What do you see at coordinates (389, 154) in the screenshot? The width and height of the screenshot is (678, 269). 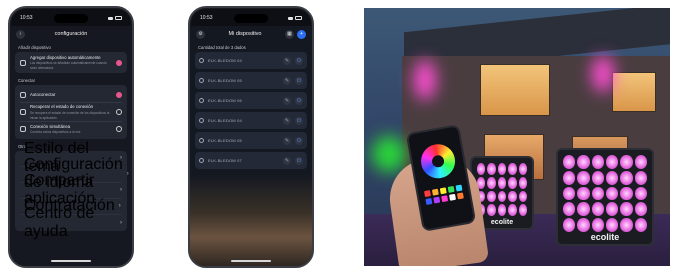 I see `green-light-glow` at bounding box center [389, 154].